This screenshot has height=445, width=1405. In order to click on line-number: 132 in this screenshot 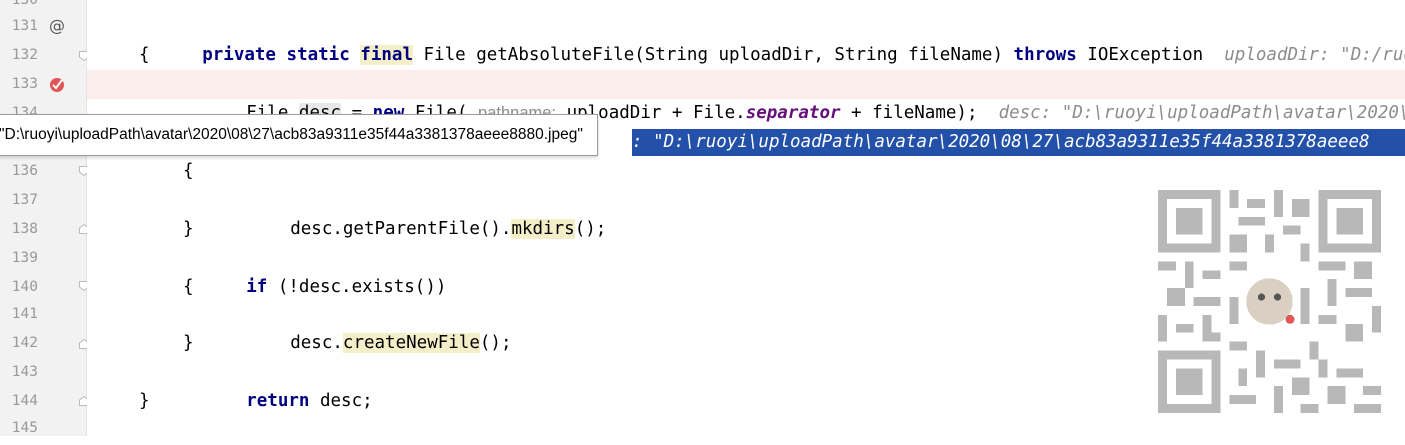, I will do `click(24, 55)`.